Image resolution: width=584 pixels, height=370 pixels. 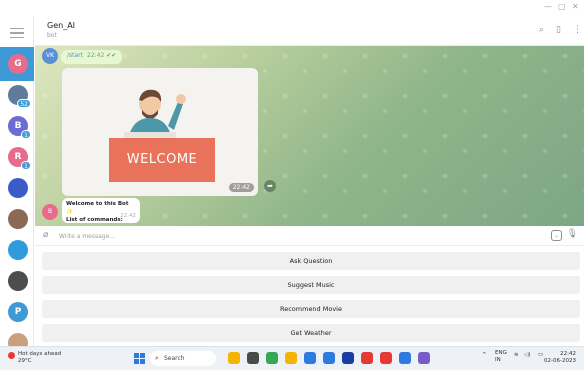 I want to click on more-options-icon: ⋮, so click(x=577, y=30).